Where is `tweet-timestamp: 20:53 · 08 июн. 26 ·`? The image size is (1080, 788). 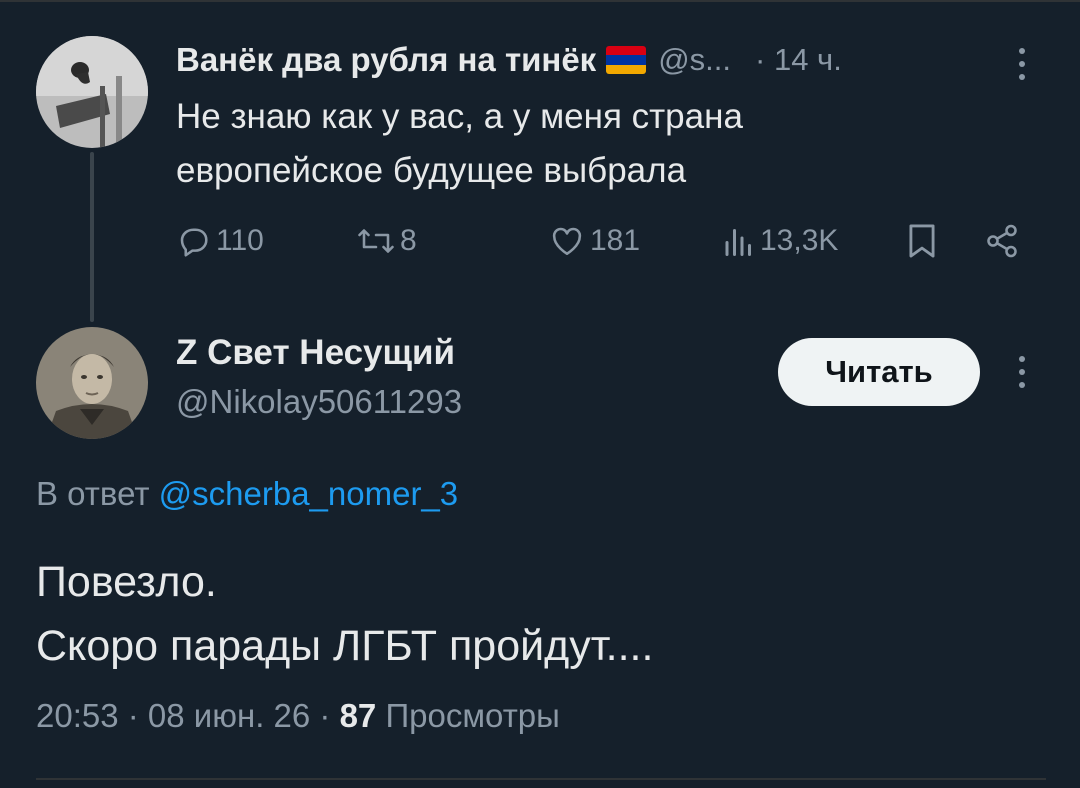 tweet-timestamp: 20:53 · 08 июн. 26 · is located at coordinates (188, 715).